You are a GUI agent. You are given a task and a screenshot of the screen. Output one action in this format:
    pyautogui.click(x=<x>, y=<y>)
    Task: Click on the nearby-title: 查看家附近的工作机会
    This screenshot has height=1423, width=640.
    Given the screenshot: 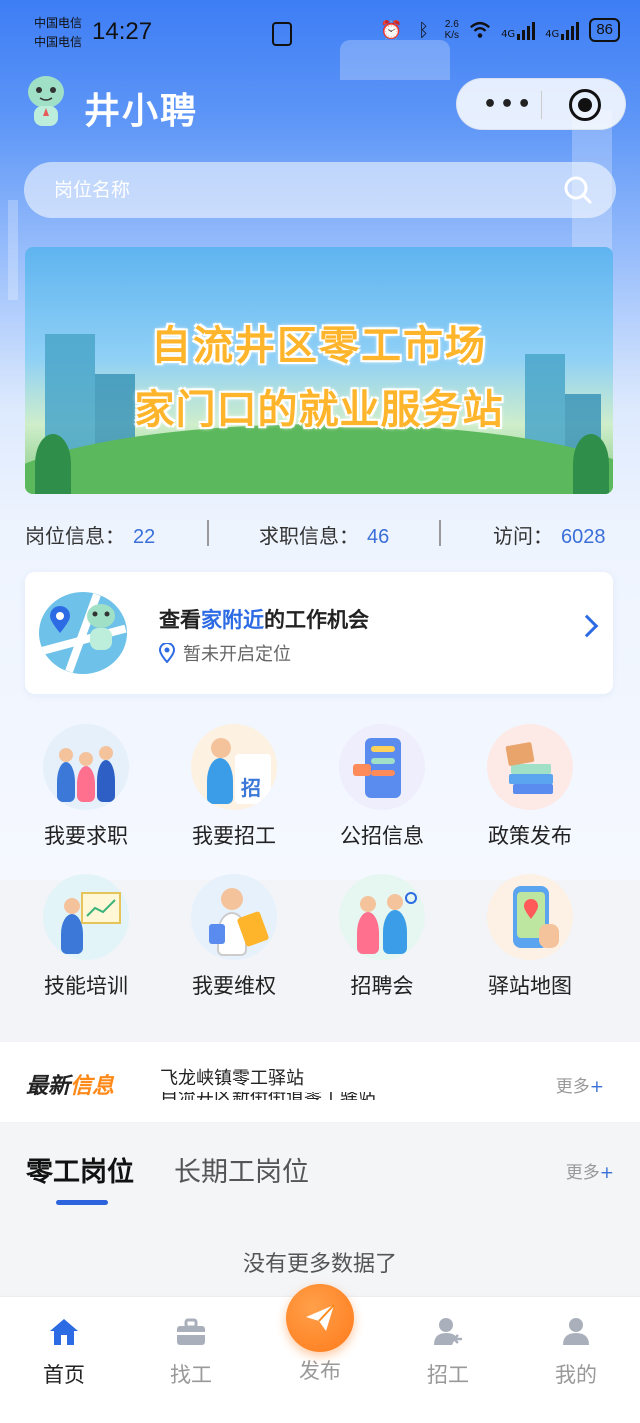 What is the action you would take?
    pyautogui.click(x=264, y=620)
    